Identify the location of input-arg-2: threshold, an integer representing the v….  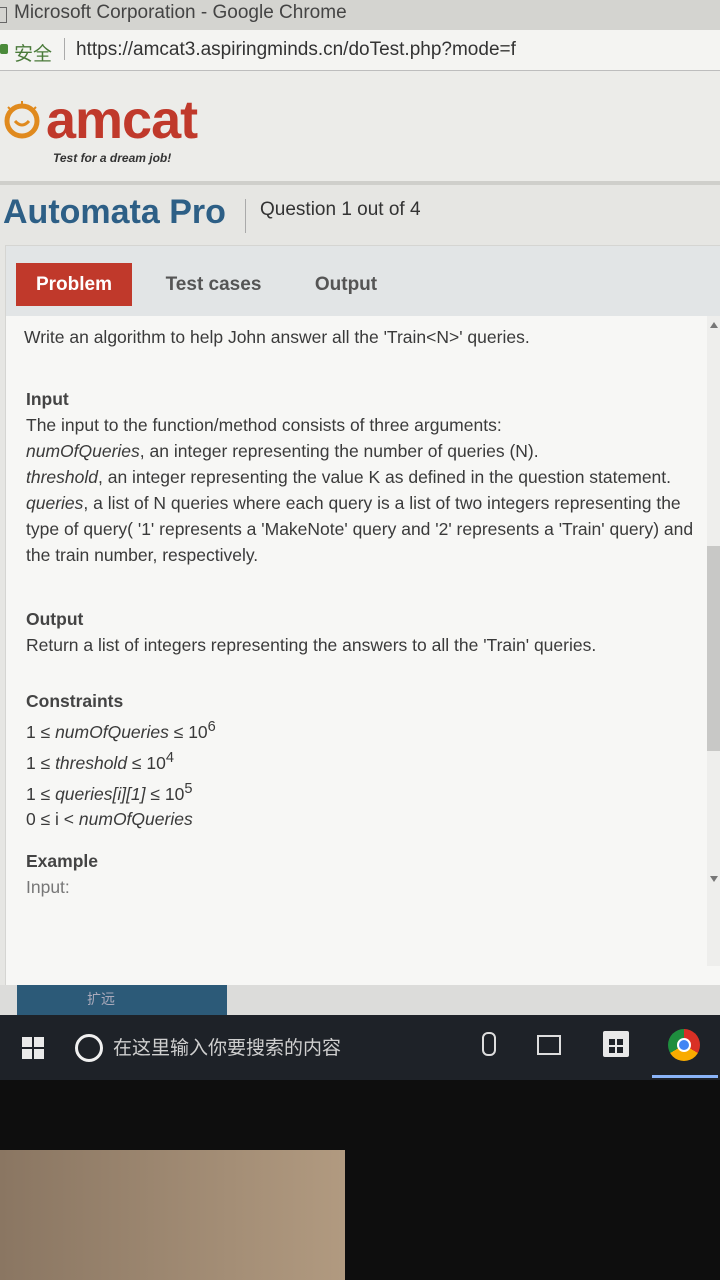
(365, 477).